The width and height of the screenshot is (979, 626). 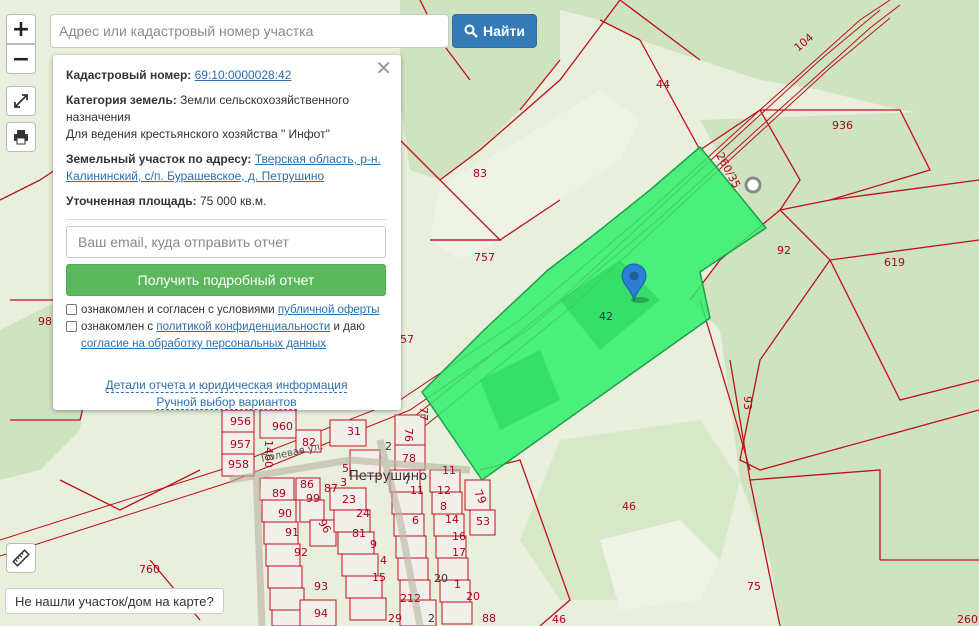 What do you see at coordinates (471, 31) in the screenshot?
I see `search-icon` at bounding box center [471, 31].